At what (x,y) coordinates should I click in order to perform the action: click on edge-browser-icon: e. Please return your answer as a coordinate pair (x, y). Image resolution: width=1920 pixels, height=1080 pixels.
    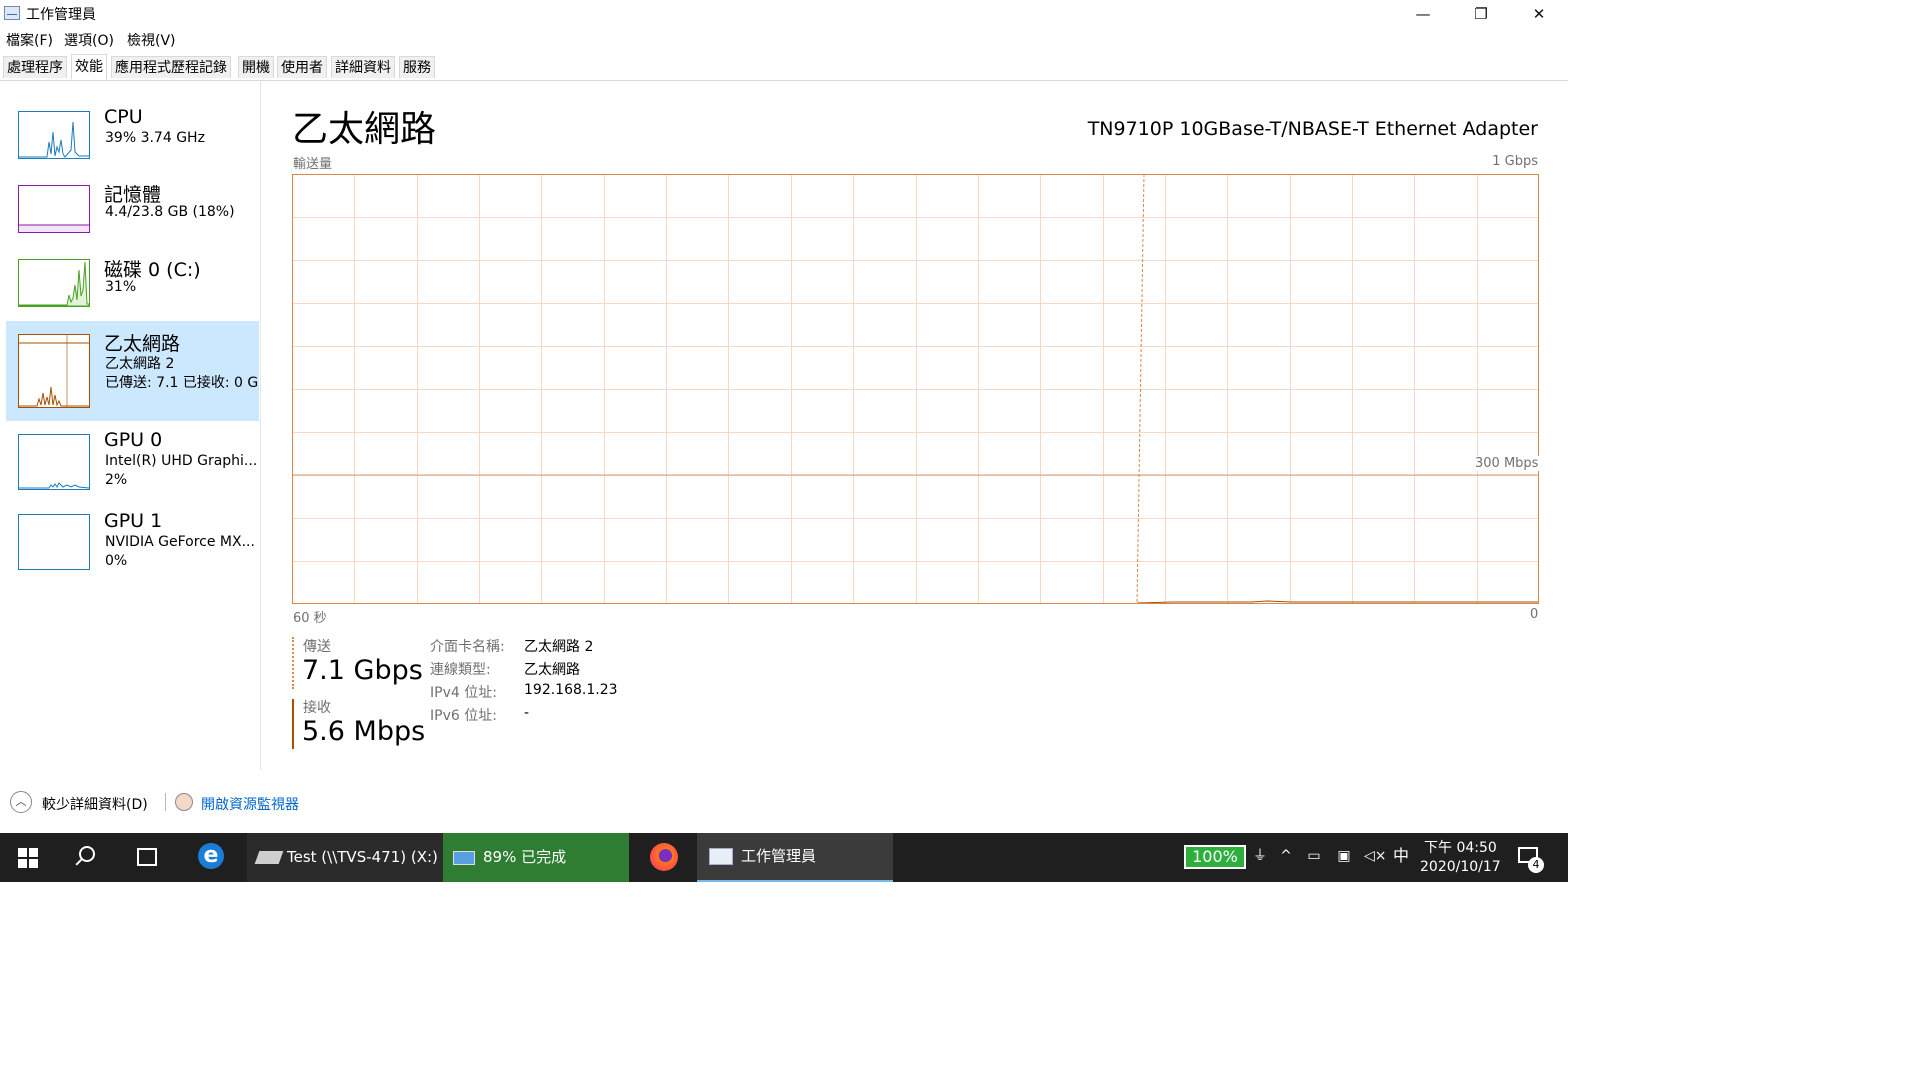
    Looking at the image, I should click on (211, 856).